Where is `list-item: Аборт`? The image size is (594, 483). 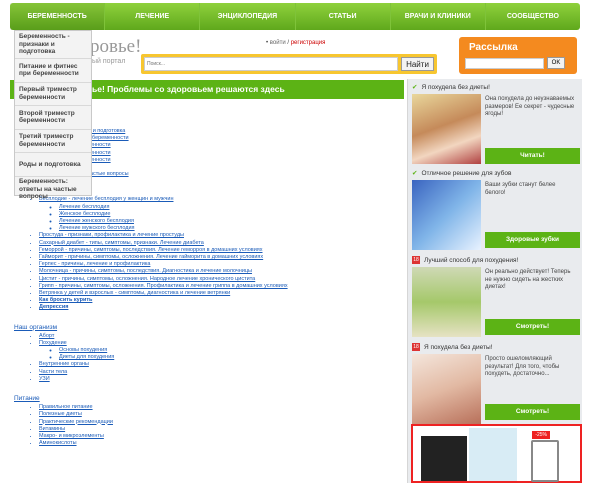 list-item: Аборт is located at coordinates (220, 336).